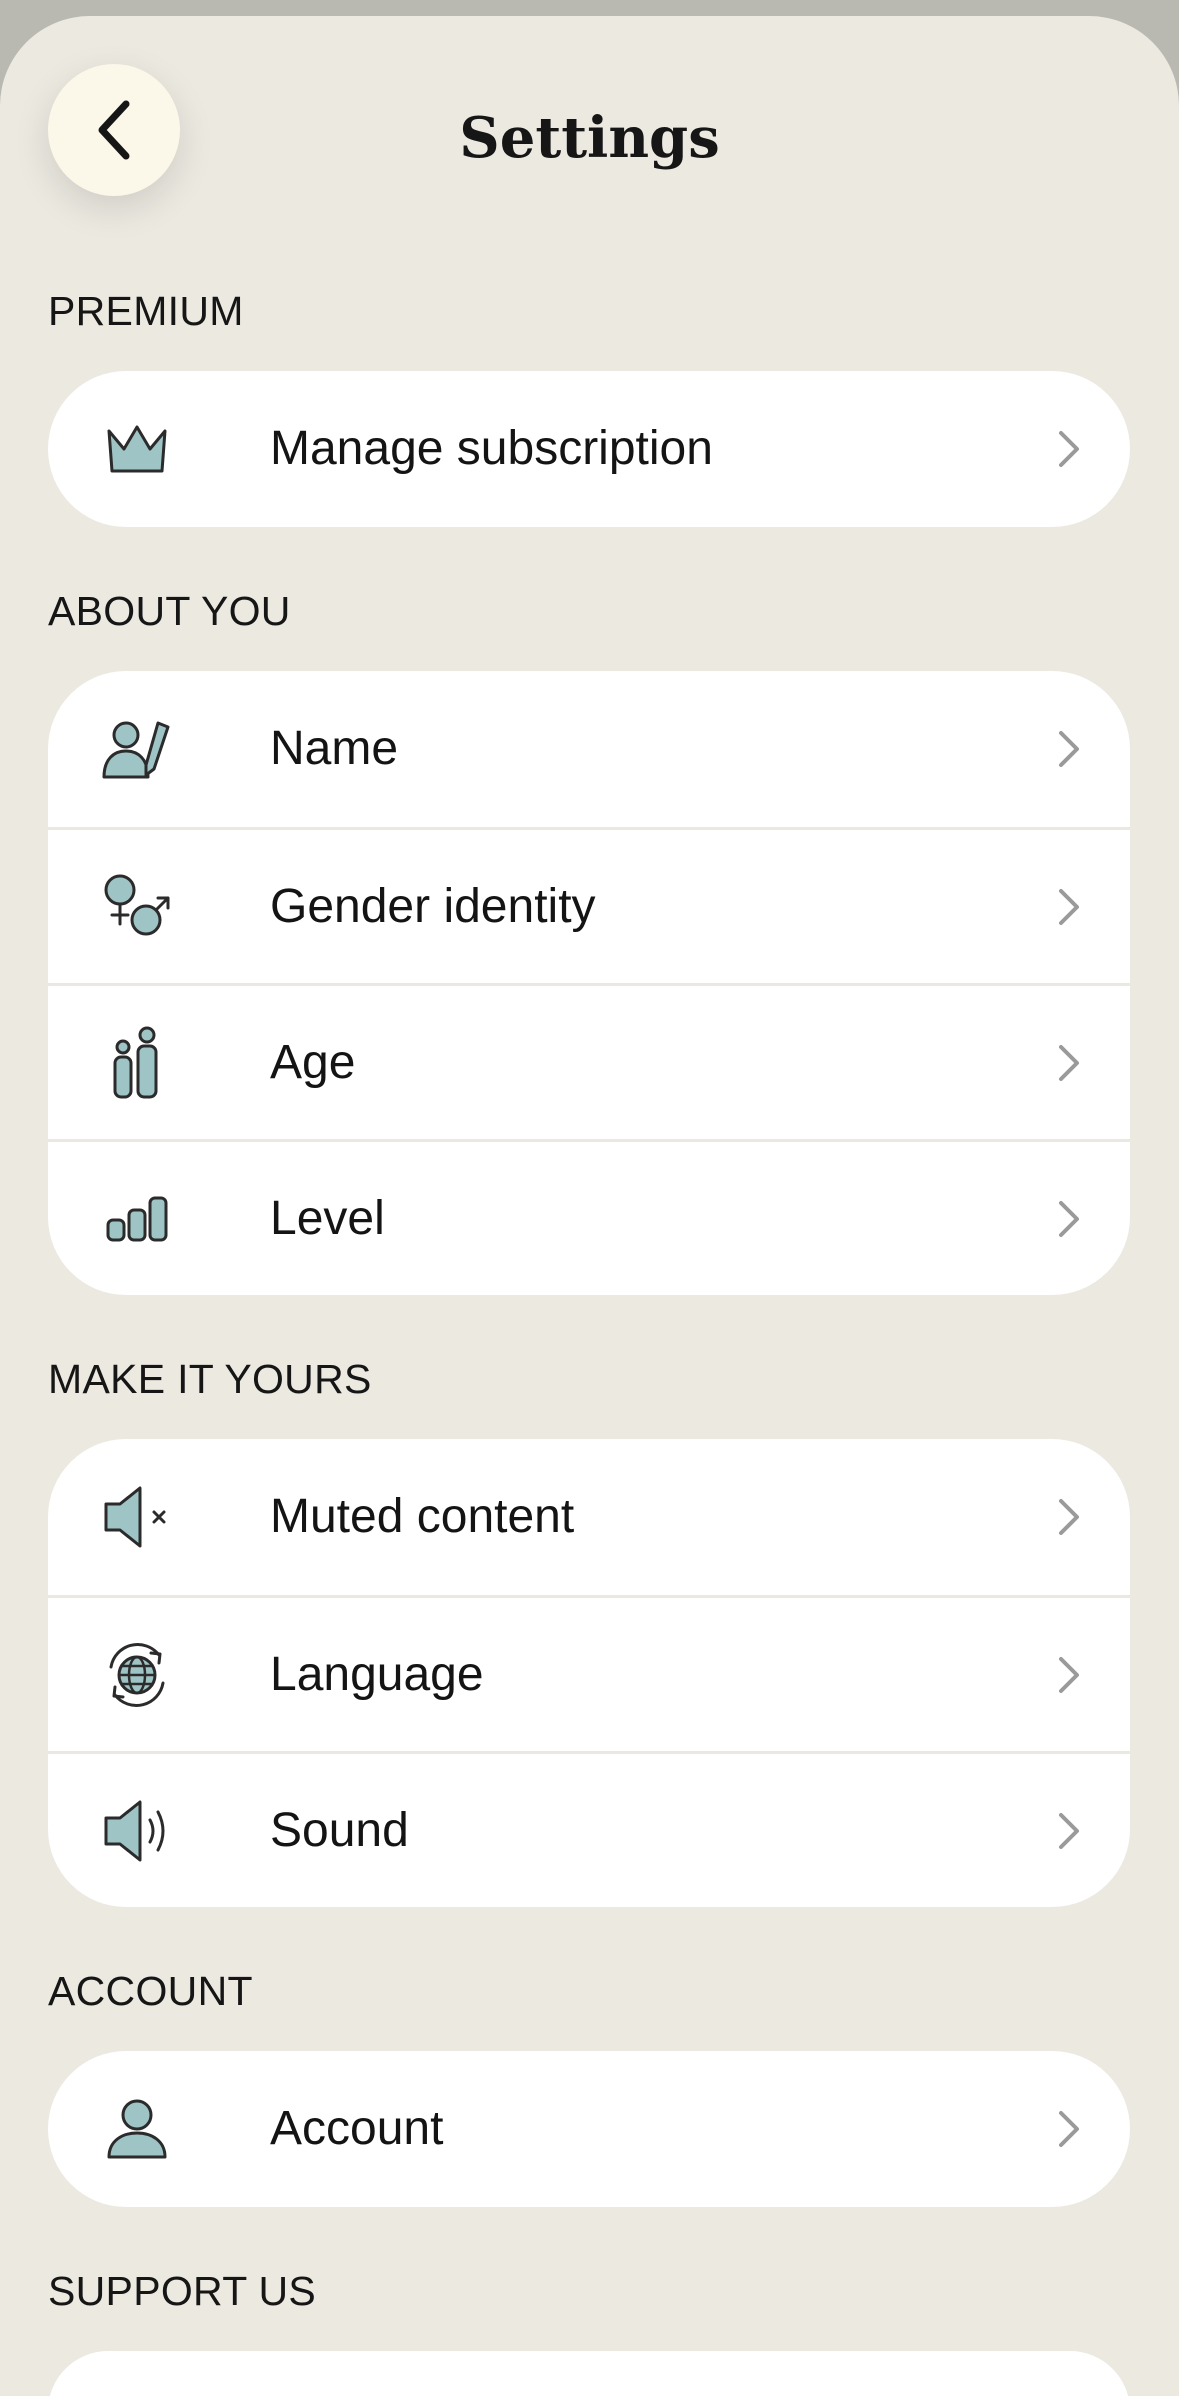 The width and height of the screenshot is (1179, 2396). Describe the element at coordinates (589, 138) in the screenshot. I see `page-title: Settings` at that location.